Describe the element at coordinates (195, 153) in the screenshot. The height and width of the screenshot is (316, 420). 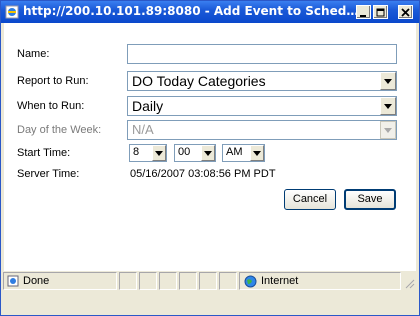
I see `start-minute-select: 00` at that location.